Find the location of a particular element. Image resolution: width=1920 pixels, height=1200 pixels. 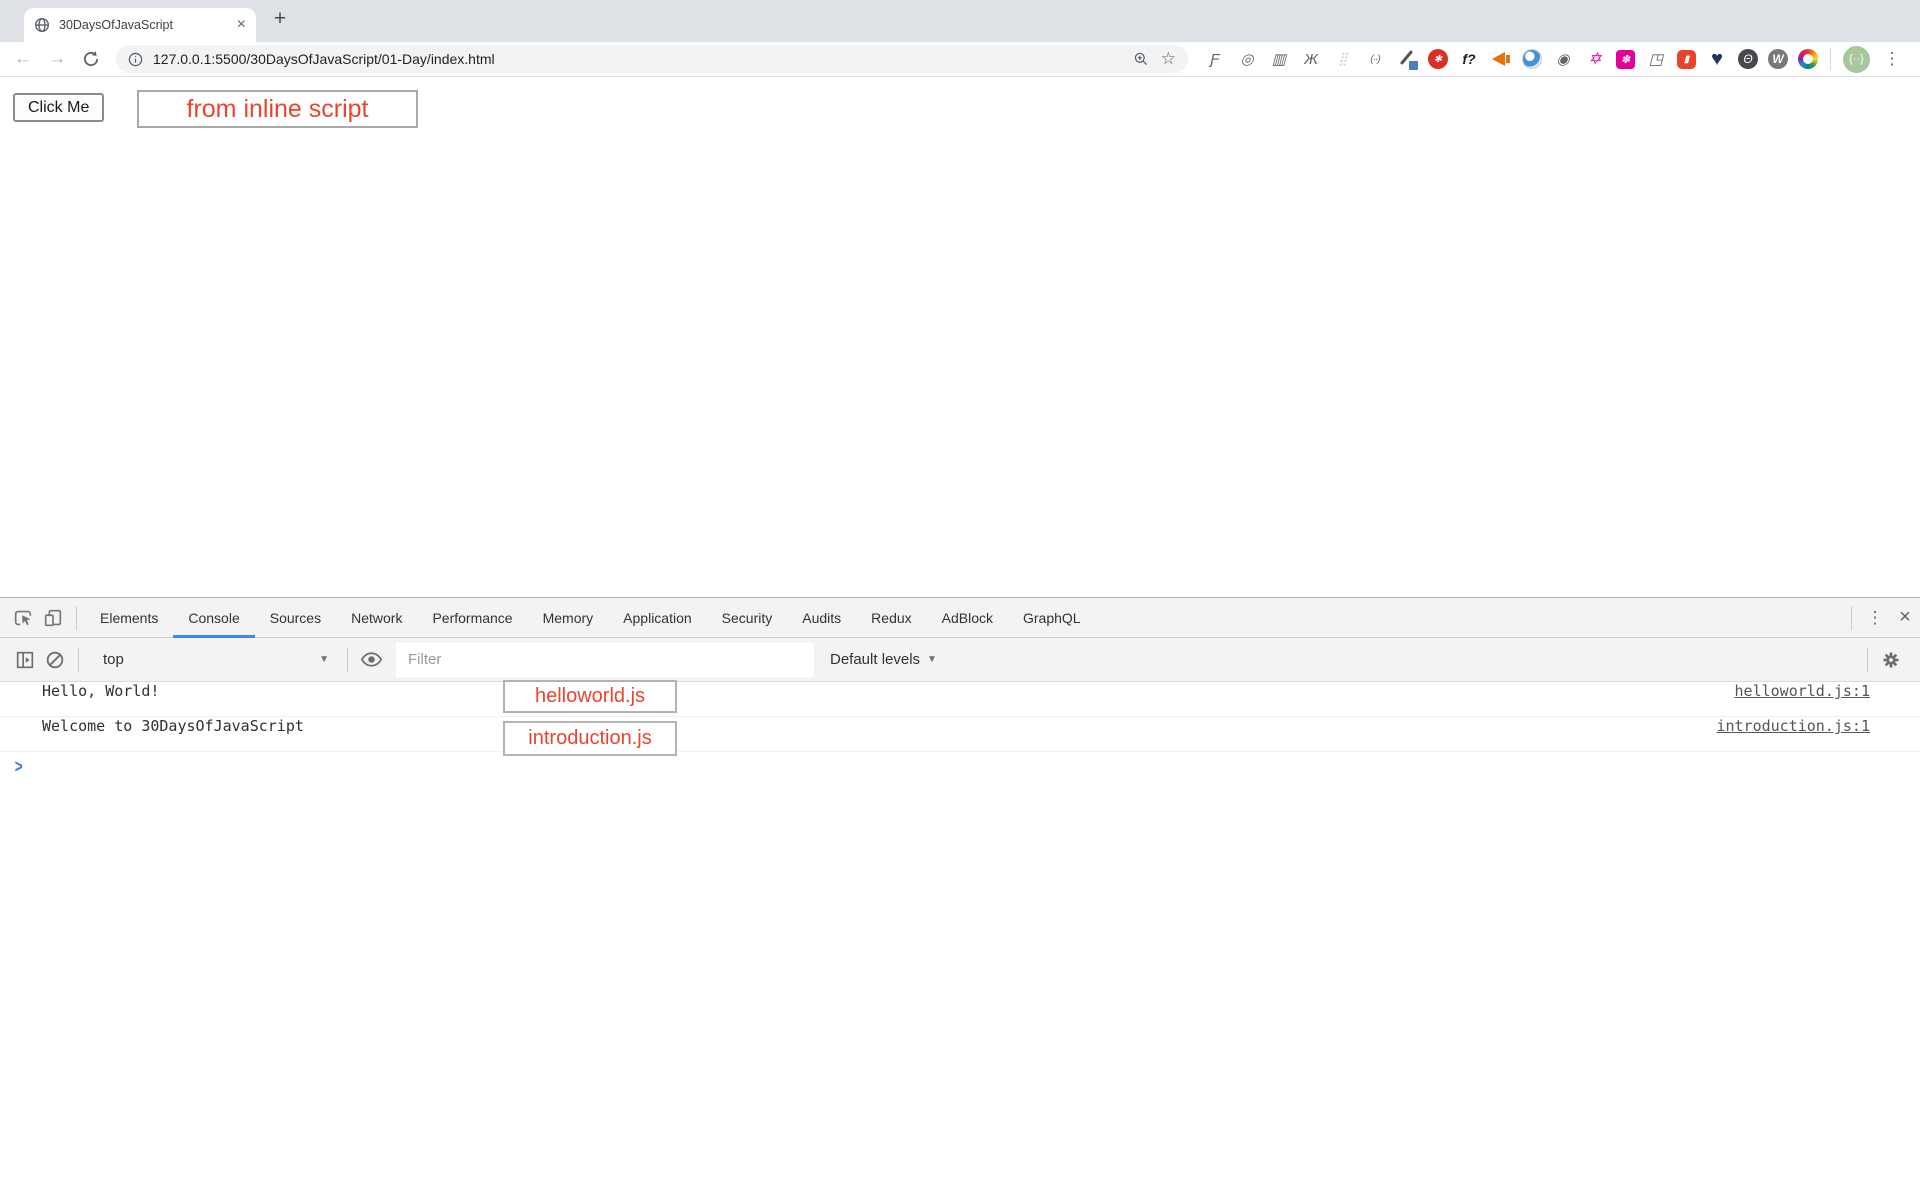

orbit-icon: ◎ is located at coordinates (1247, 59).